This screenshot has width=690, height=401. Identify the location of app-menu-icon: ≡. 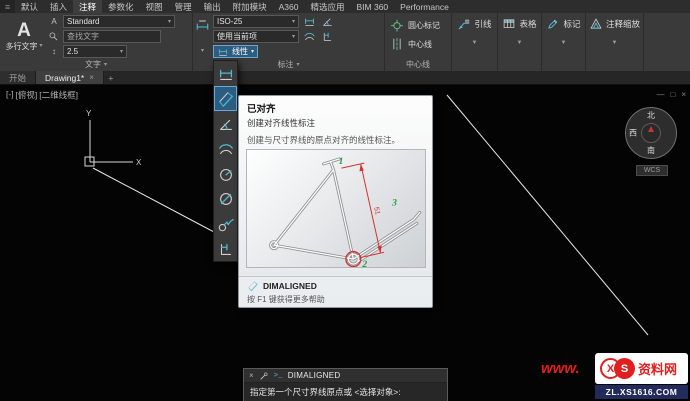
(7, 6).